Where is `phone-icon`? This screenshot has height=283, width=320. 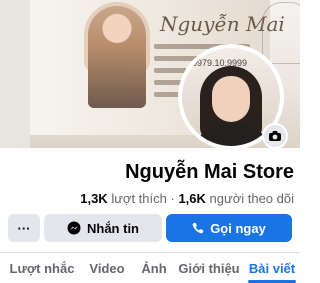 phone-icon is located at coordinates (198, 228).